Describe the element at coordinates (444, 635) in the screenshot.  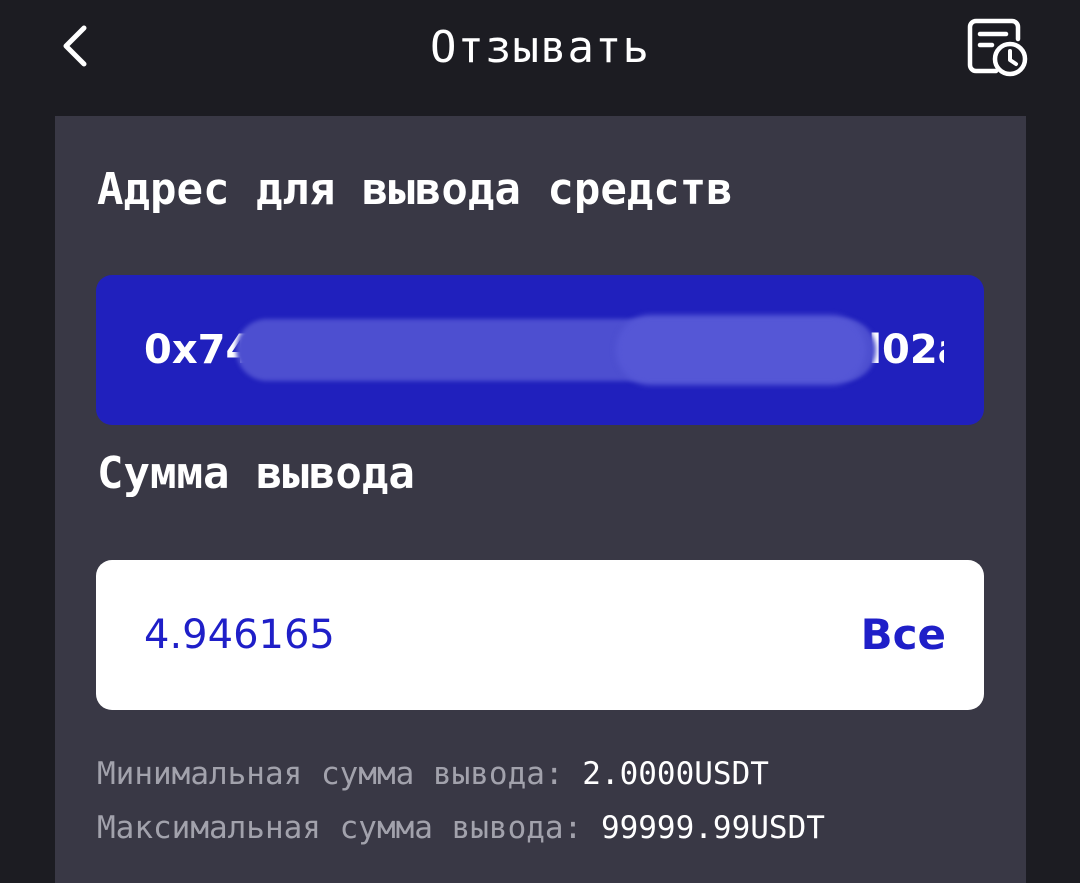
I see `withdraw-amount-input` at that location.